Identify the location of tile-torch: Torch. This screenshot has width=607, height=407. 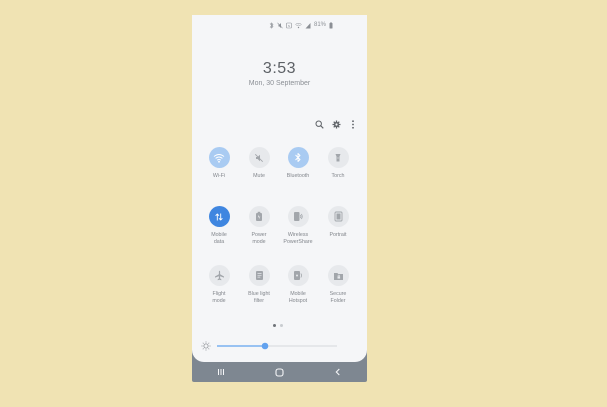
(338, 163).